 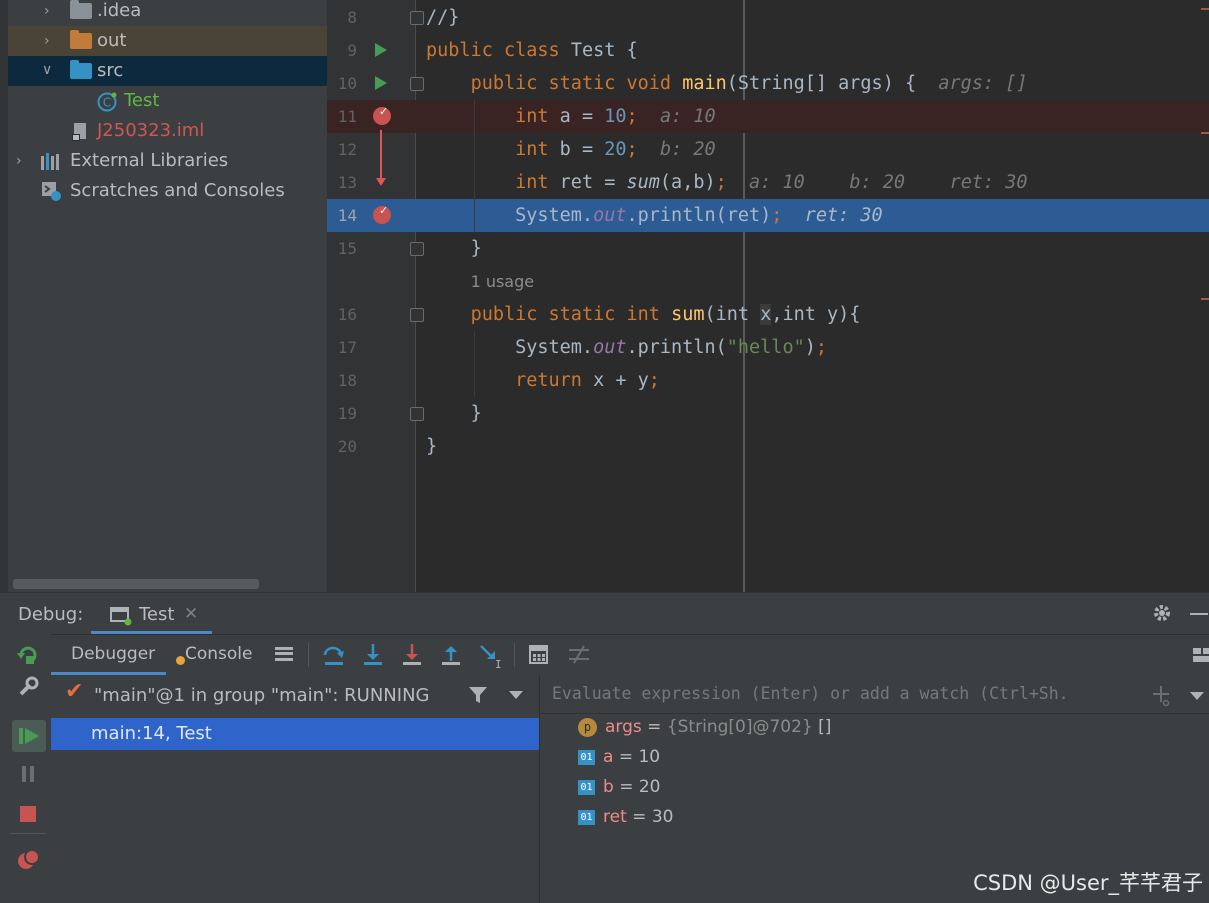 What do you see at coordinates (604, 613) in the screenshot?
I see `debug-header: Debug: Test ✕` at bounding box center [604, 613].